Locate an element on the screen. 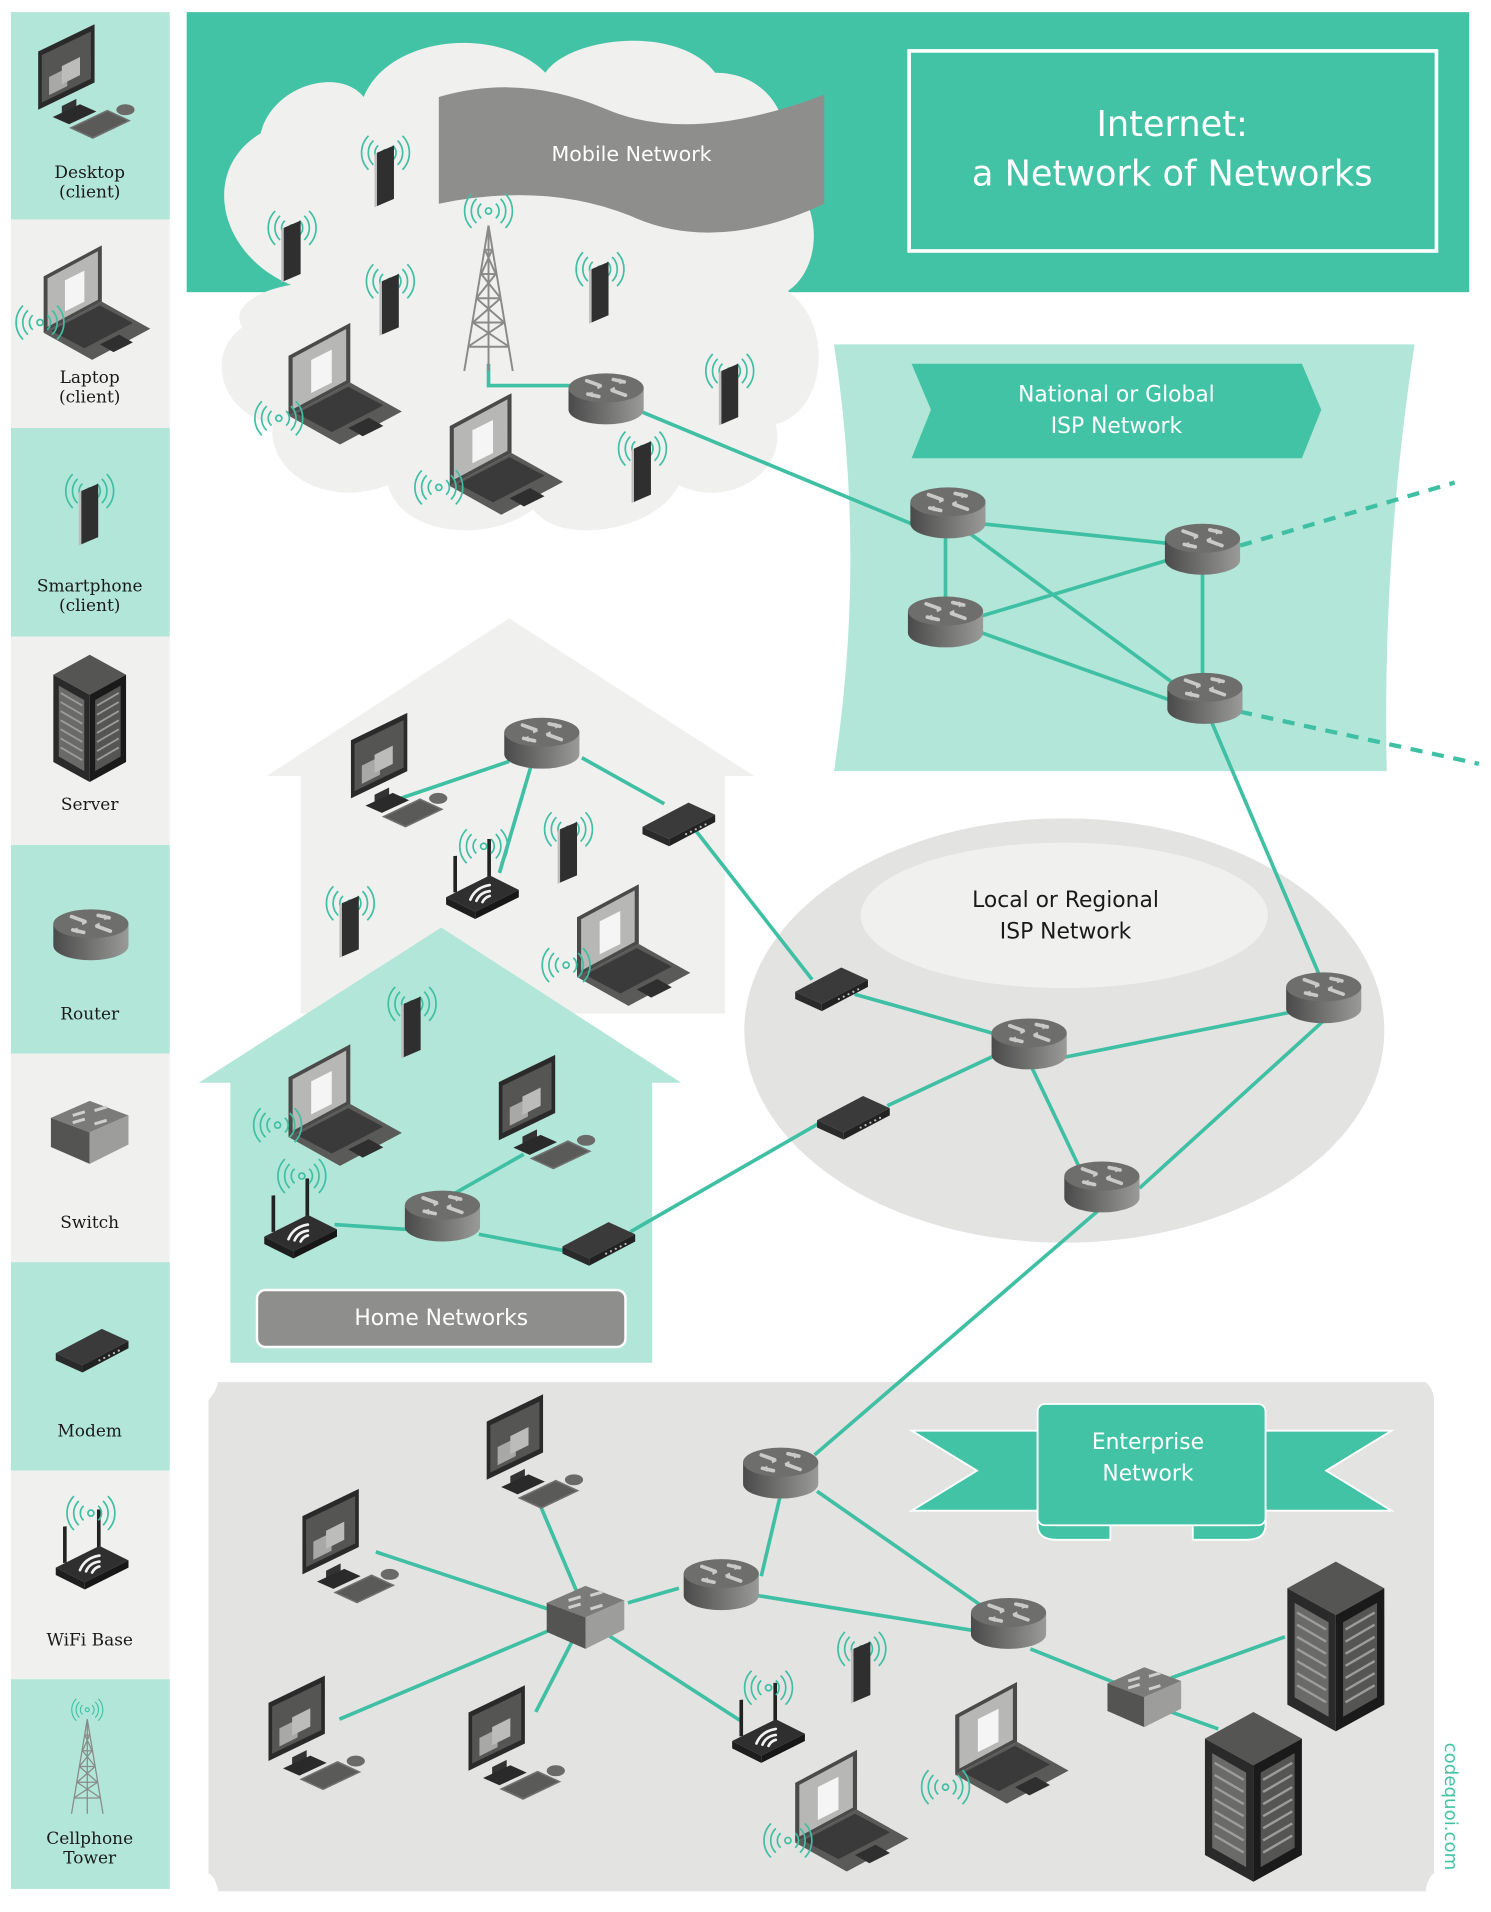  home-networks-label: Home Networks is located at coordinates (441, 1318).